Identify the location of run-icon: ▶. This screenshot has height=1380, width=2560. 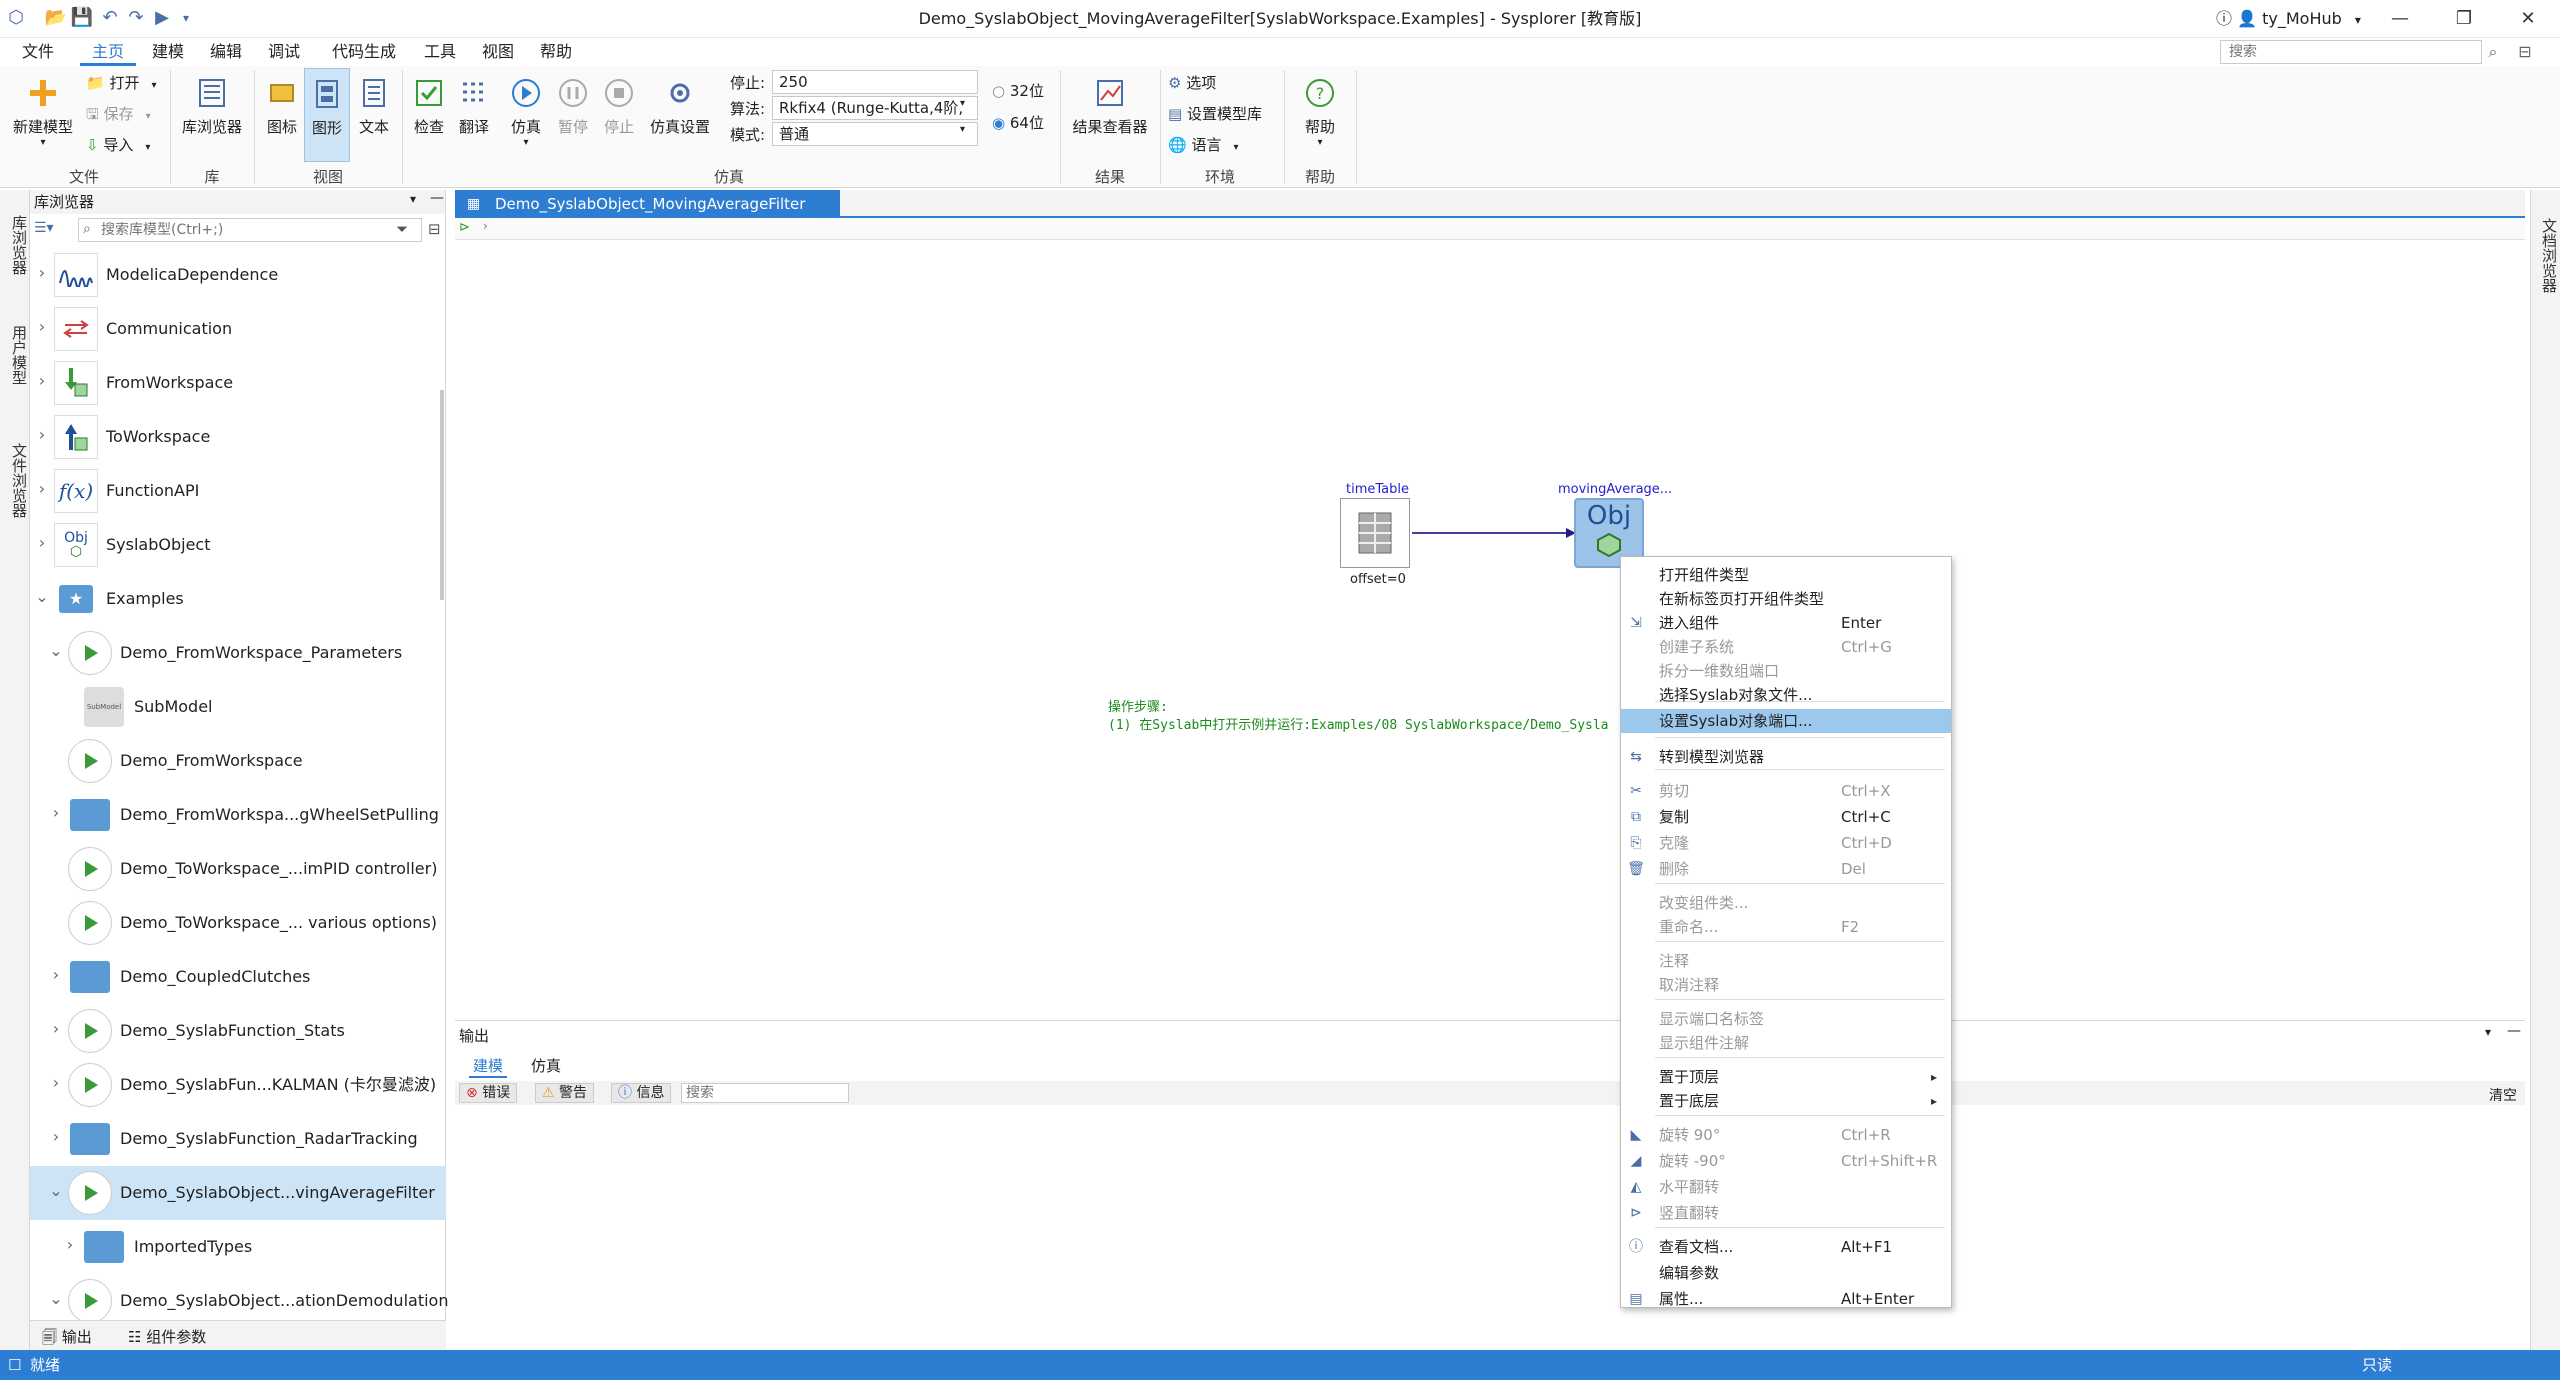
(162, 18).